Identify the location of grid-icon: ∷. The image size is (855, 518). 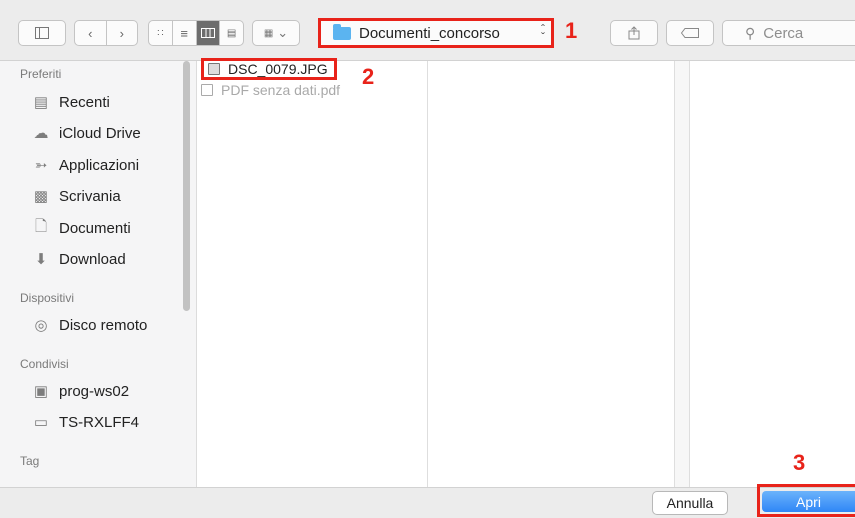
(160, 33).